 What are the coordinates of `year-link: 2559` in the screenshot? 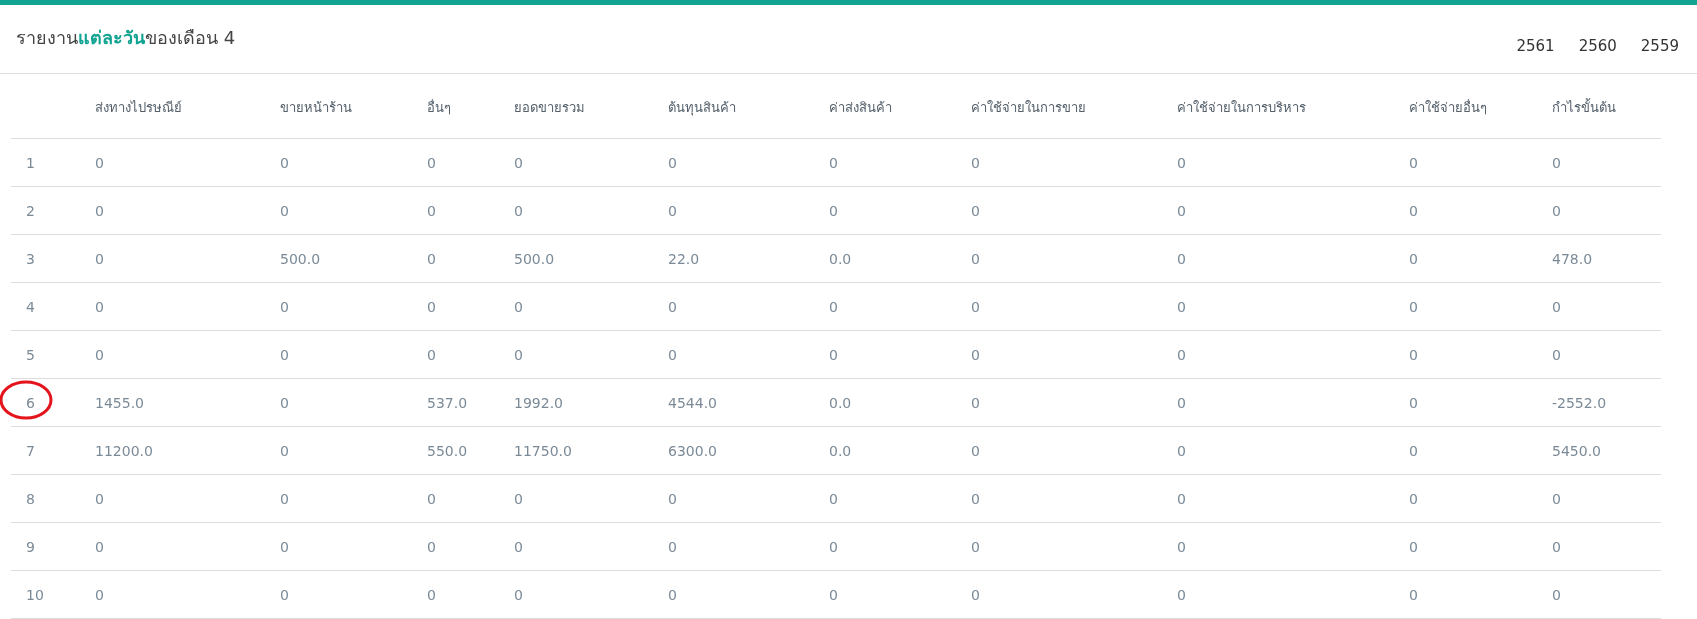 It's located at (1659, 46).